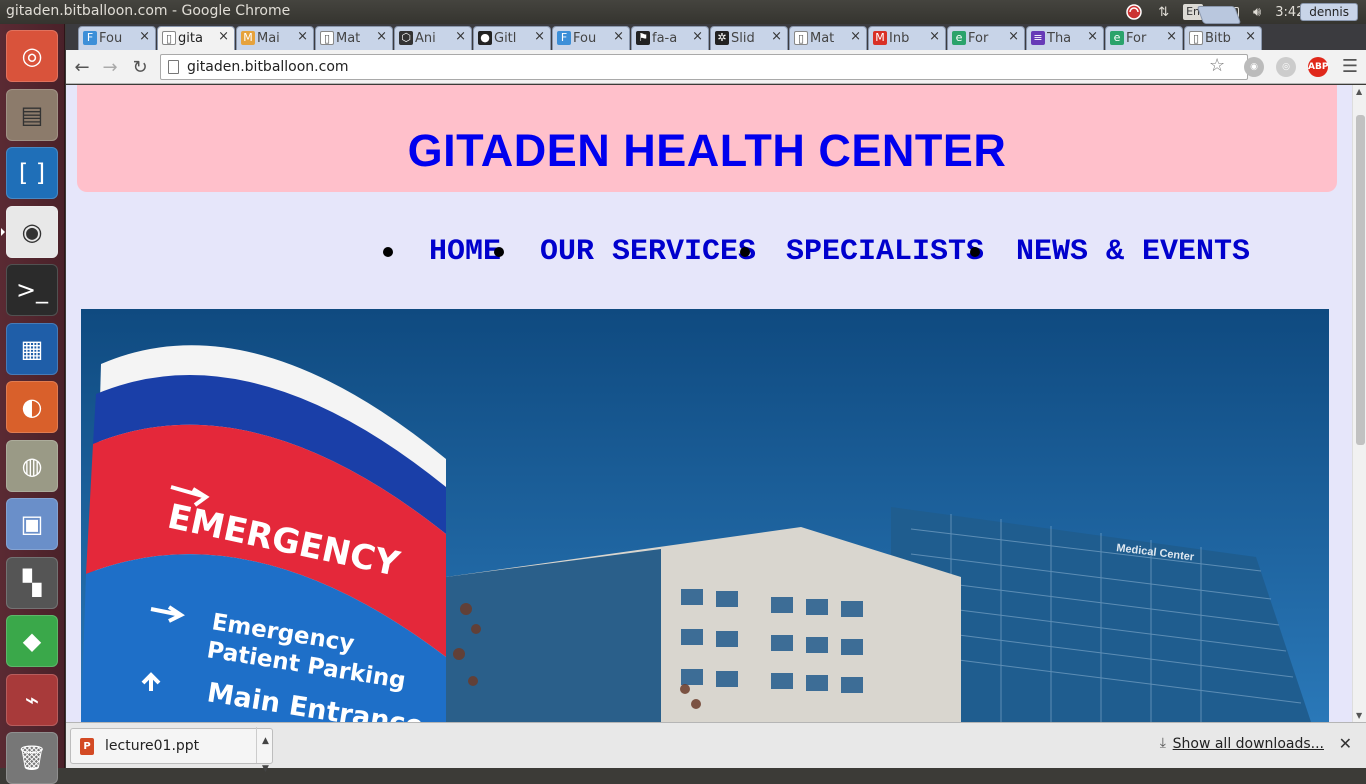 This screenshot has width=1366, height=784. I want to click on launcher-color-cube: ◆, so click(32, 641).